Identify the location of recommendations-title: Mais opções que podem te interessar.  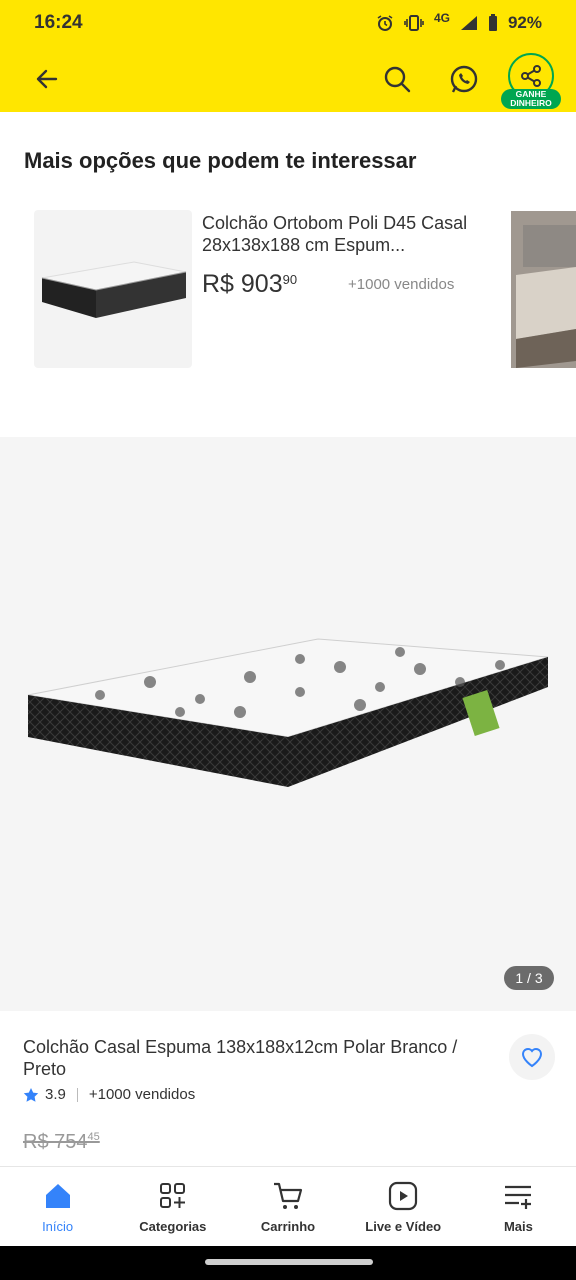
(220, 160).